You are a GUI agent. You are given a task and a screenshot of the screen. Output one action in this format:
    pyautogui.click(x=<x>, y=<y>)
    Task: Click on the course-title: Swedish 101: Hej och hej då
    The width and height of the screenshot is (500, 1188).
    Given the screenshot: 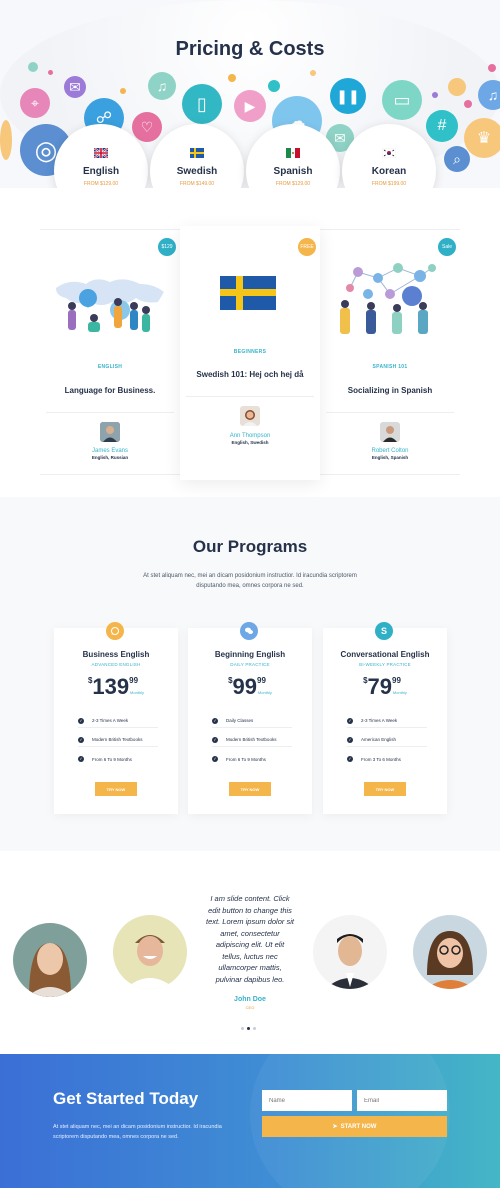 What is the action you would take?
    pyautogui.click(x=250, y=374)
    